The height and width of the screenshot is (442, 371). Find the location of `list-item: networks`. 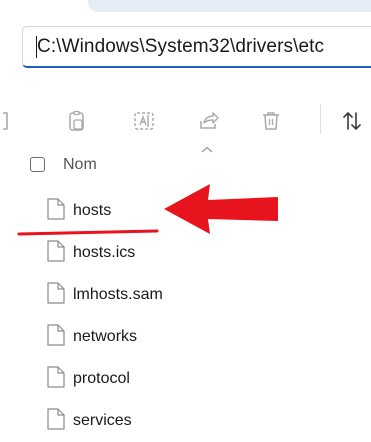

list-item: networks is located at coordinates (185, 337).